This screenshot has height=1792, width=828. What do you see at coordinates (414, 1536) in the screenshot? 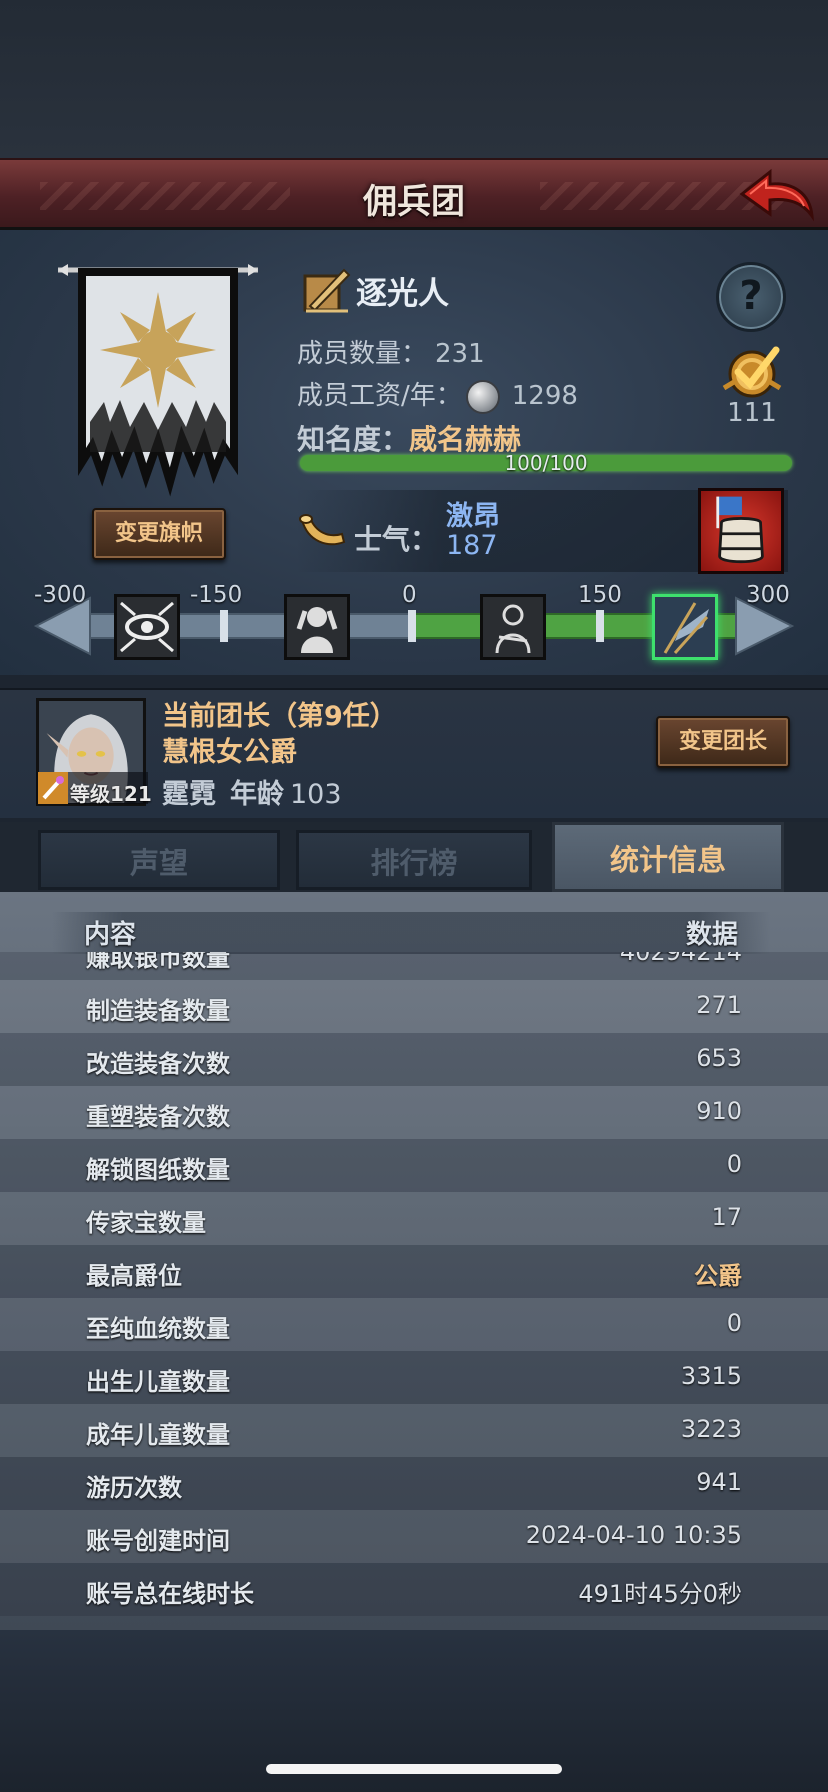
I see `stats-row: 账号创建时间 2024-04-10 10:35` at bounding box center [414, 1536].